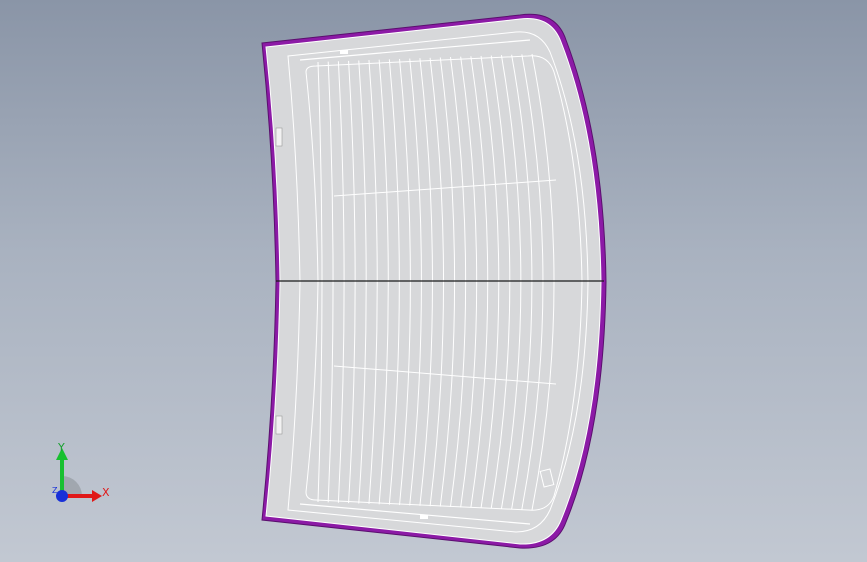 Image resolution: width=867 pixels, height=562 pixels. What do you see at coordinates (61, 447) in the screenshot?
I see `axis-y-label: Y` at bounding box center [61, 447].